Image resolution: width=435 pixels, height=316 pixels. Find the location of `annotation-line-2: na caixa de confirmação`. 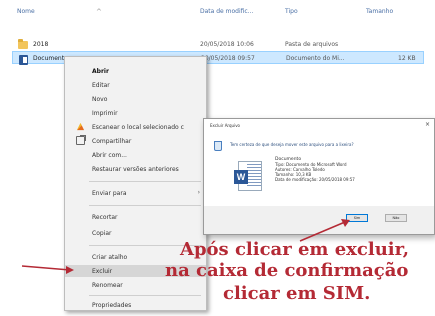

annotation-line-2: na caixa de confirmação is located at coordinates (287, 270).